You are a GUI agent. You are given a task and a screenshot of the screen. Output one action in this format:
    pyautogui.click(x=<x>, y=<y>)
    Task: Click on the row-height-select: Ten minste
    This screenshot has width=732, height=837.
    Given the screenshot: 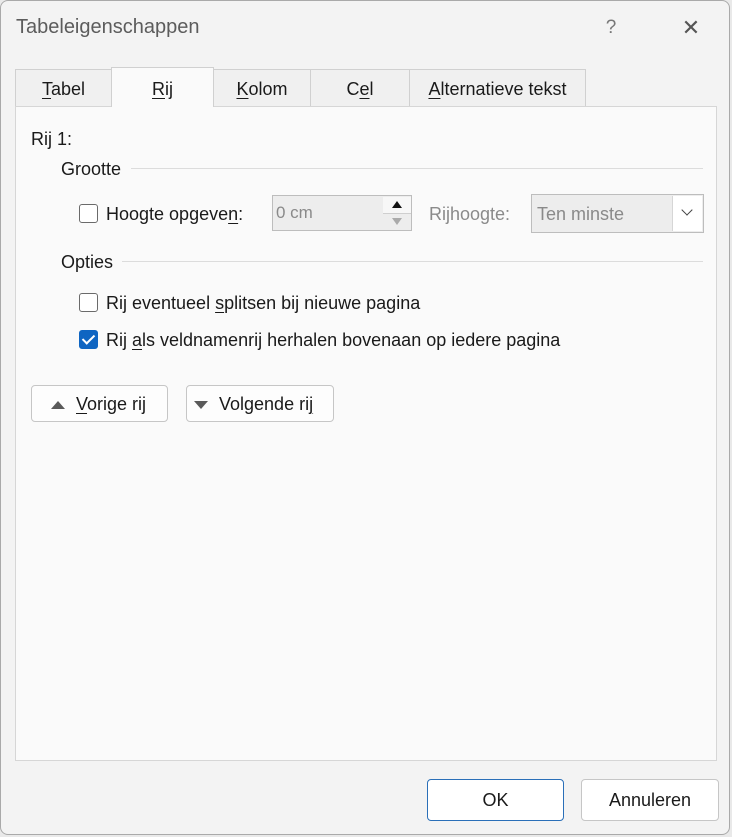 What is the action you would take?
    pyautogui.click(x=617, y=213)
    